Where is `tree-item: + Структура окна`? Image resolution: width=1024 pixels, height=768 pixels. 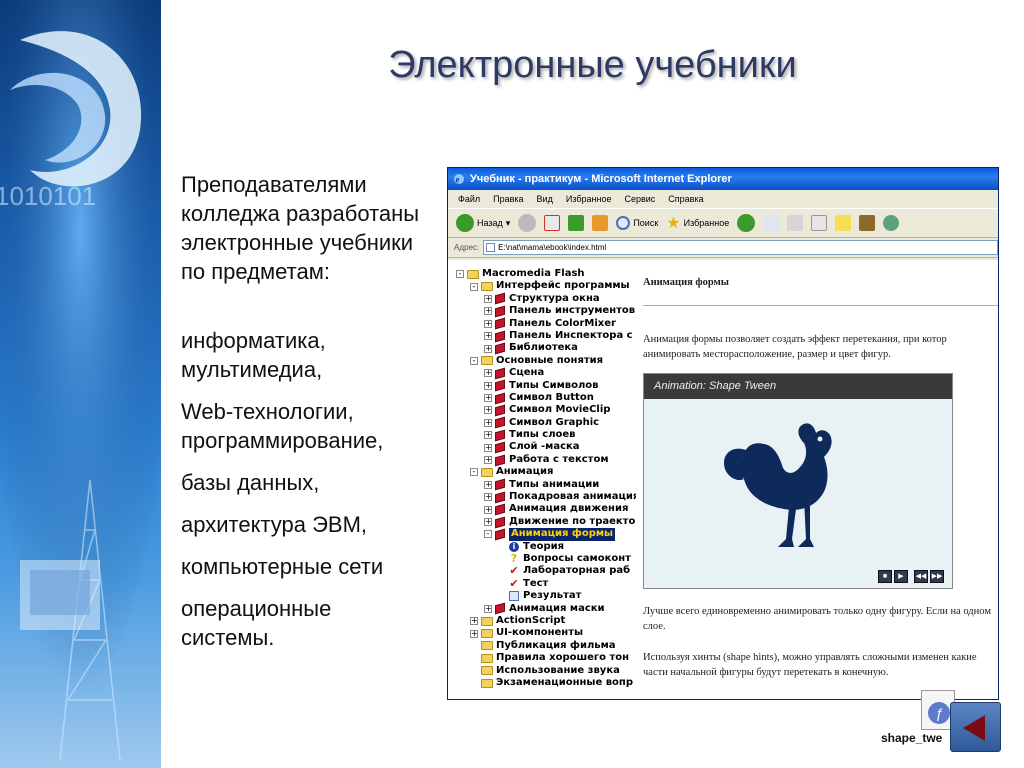
tree-item: + Структура окна is located at coordinates (546, 299).